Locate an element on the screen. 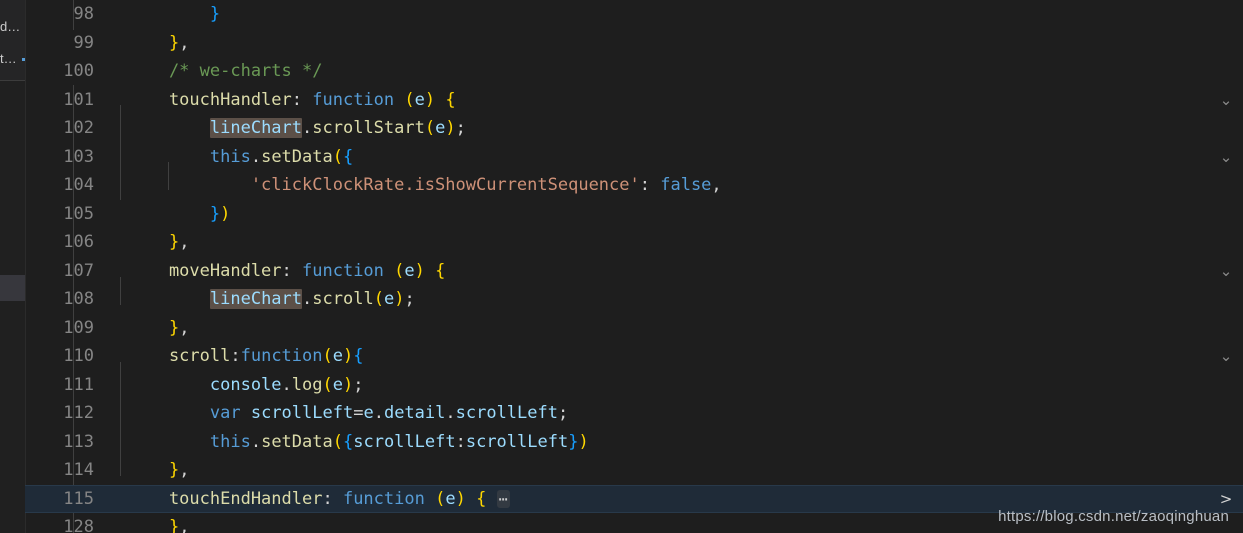 The width and height of the screenshot is (1243, 533). line-number-109: 109 is located at coordinates (76, 328).